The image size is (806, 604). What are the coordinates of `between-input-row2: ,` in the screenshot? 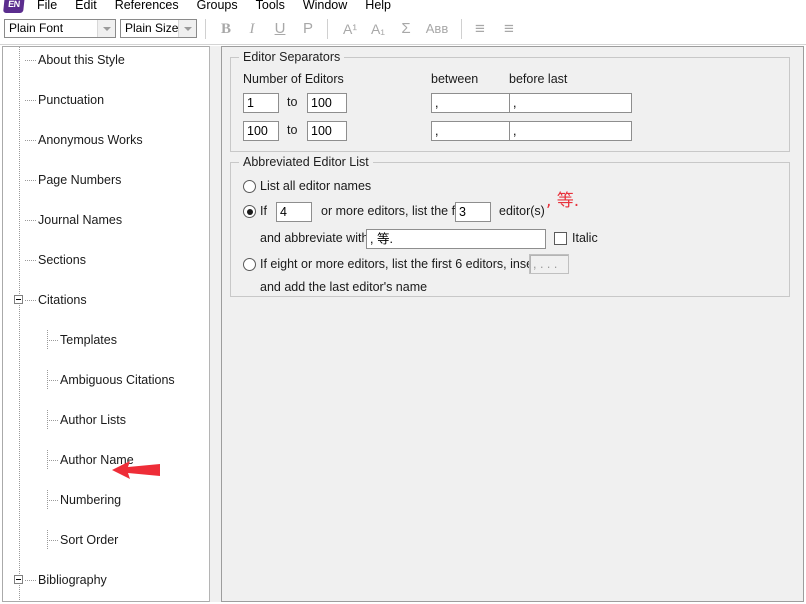 It's located at (472, 131).